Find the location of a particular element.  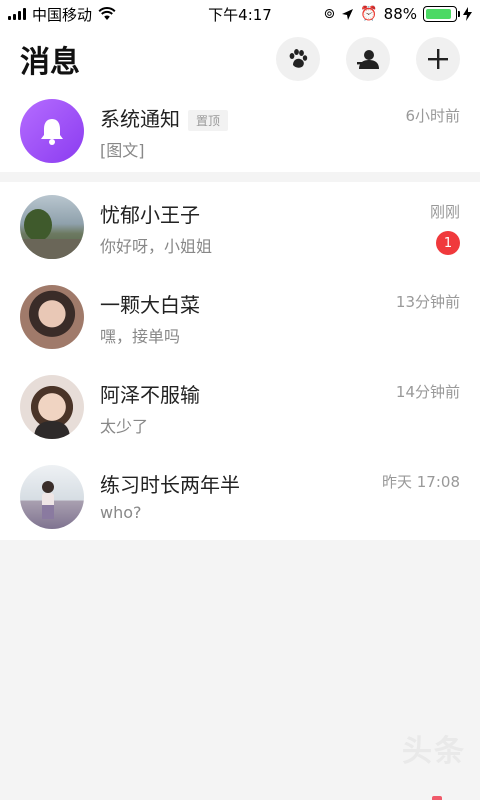

paw-button is located at coordinates (298, 59).